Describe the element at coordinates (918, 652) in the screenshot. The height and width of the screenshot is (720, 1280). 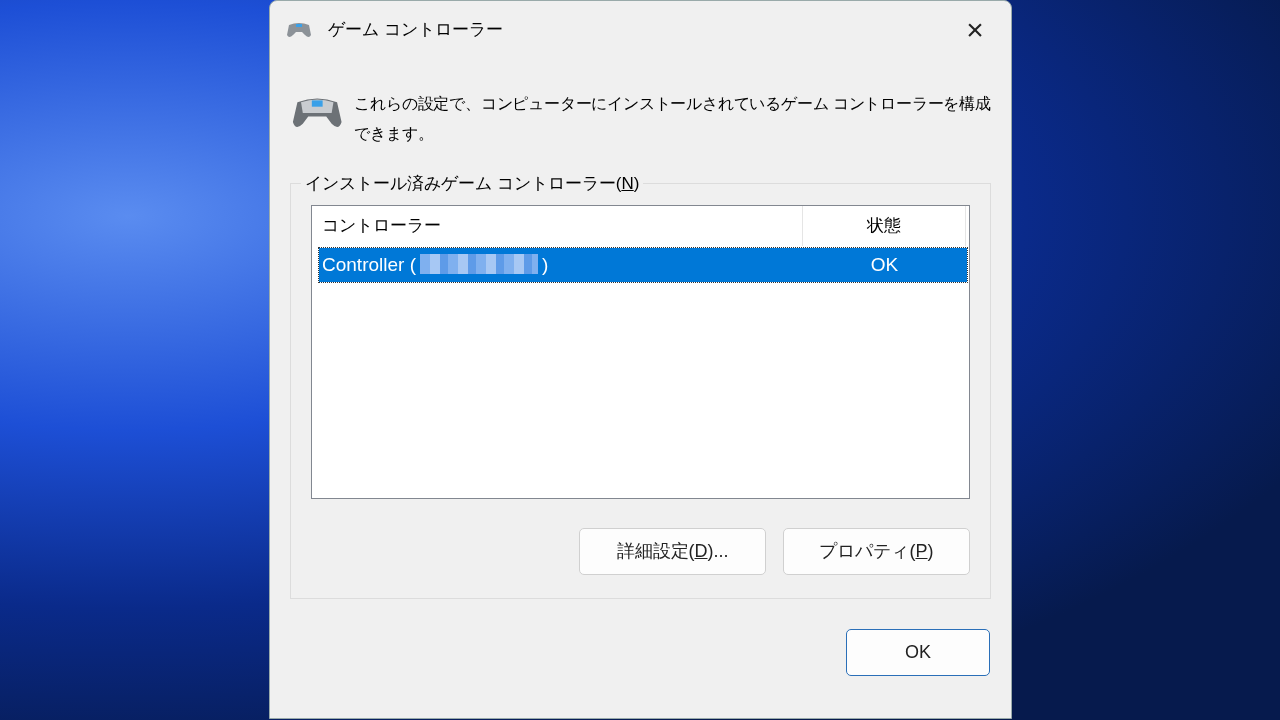
I see `dialog-button: OK` at that location.